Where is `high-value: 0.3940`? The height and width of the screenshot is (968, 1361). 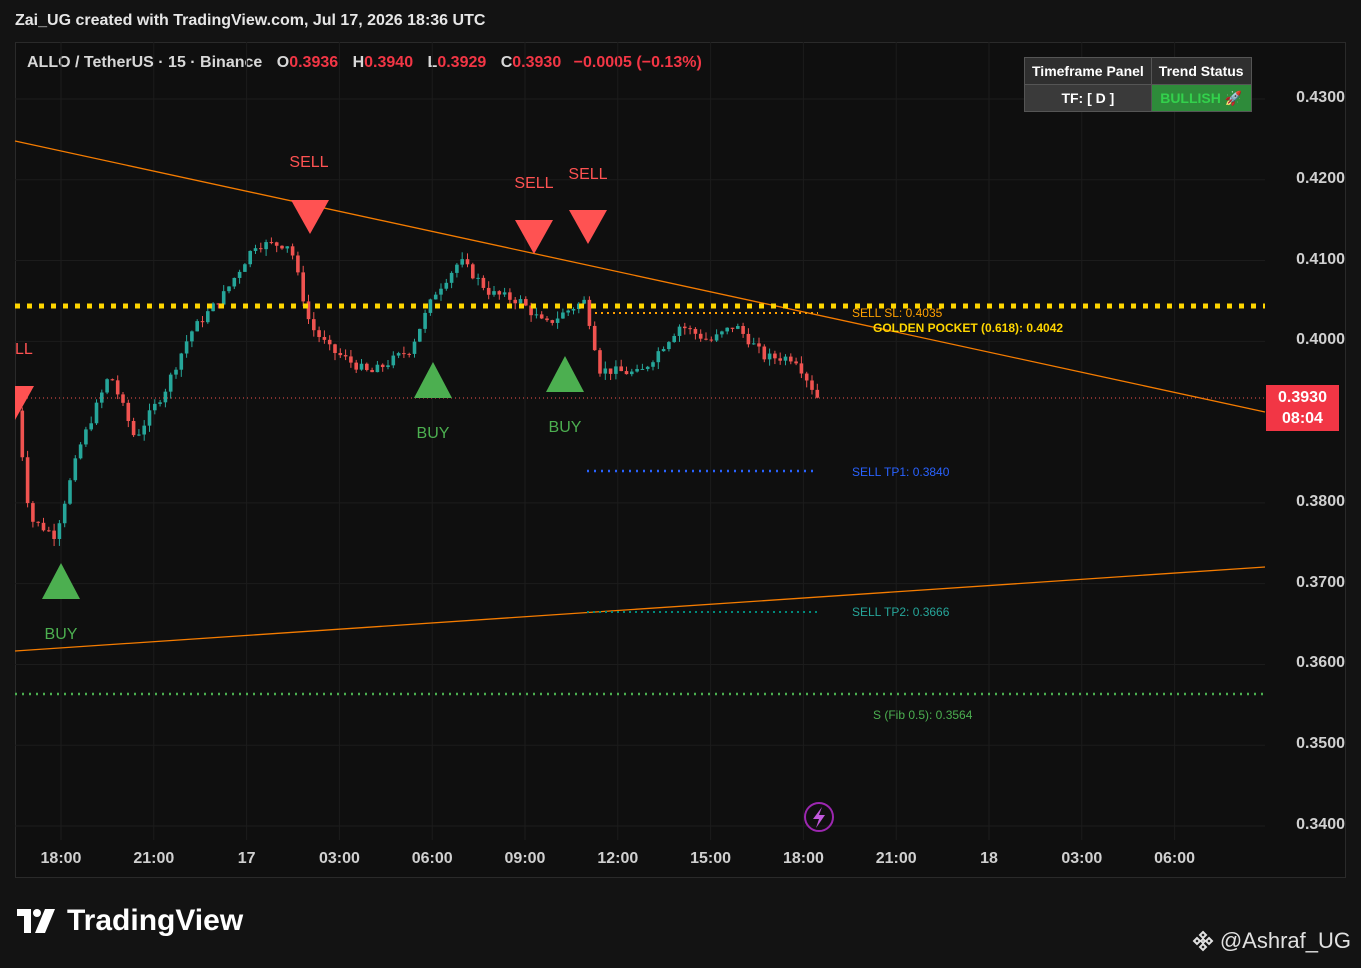
high-value: 0.3940 is located at coordinates (389, 62).